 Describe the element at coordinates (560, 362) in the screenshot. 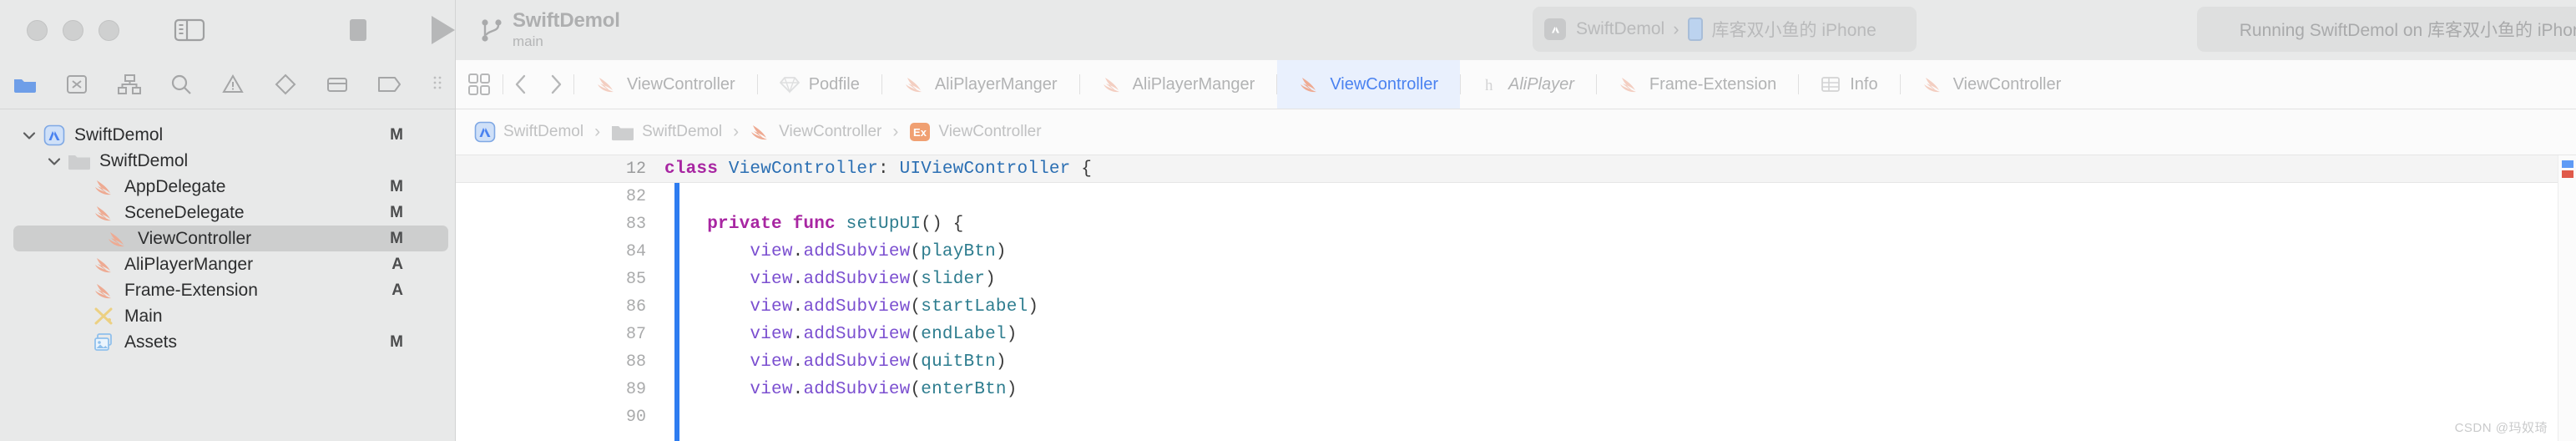

I see `line-number: 88` at that location.